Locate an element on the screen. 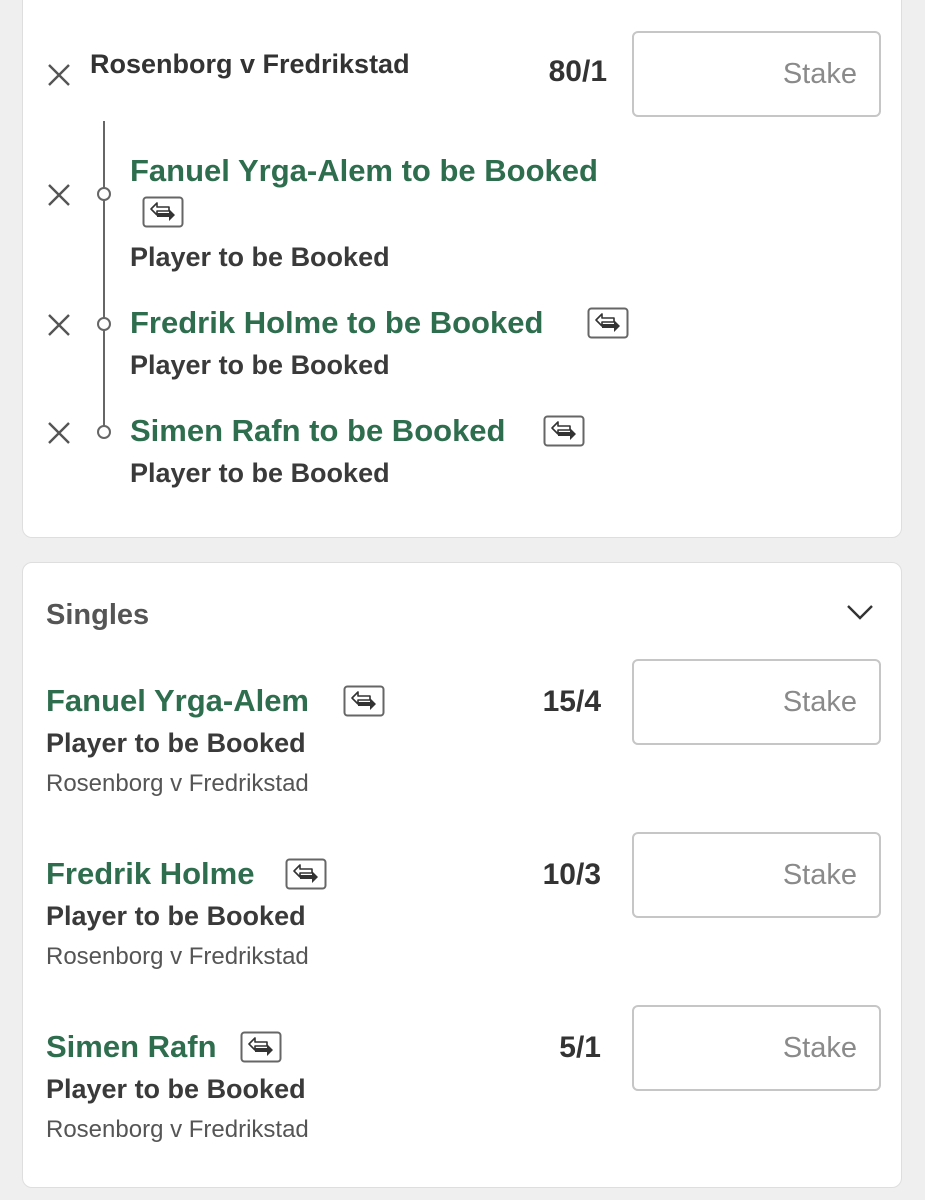  multiple-stake-input is located at coordinates (756, 74).